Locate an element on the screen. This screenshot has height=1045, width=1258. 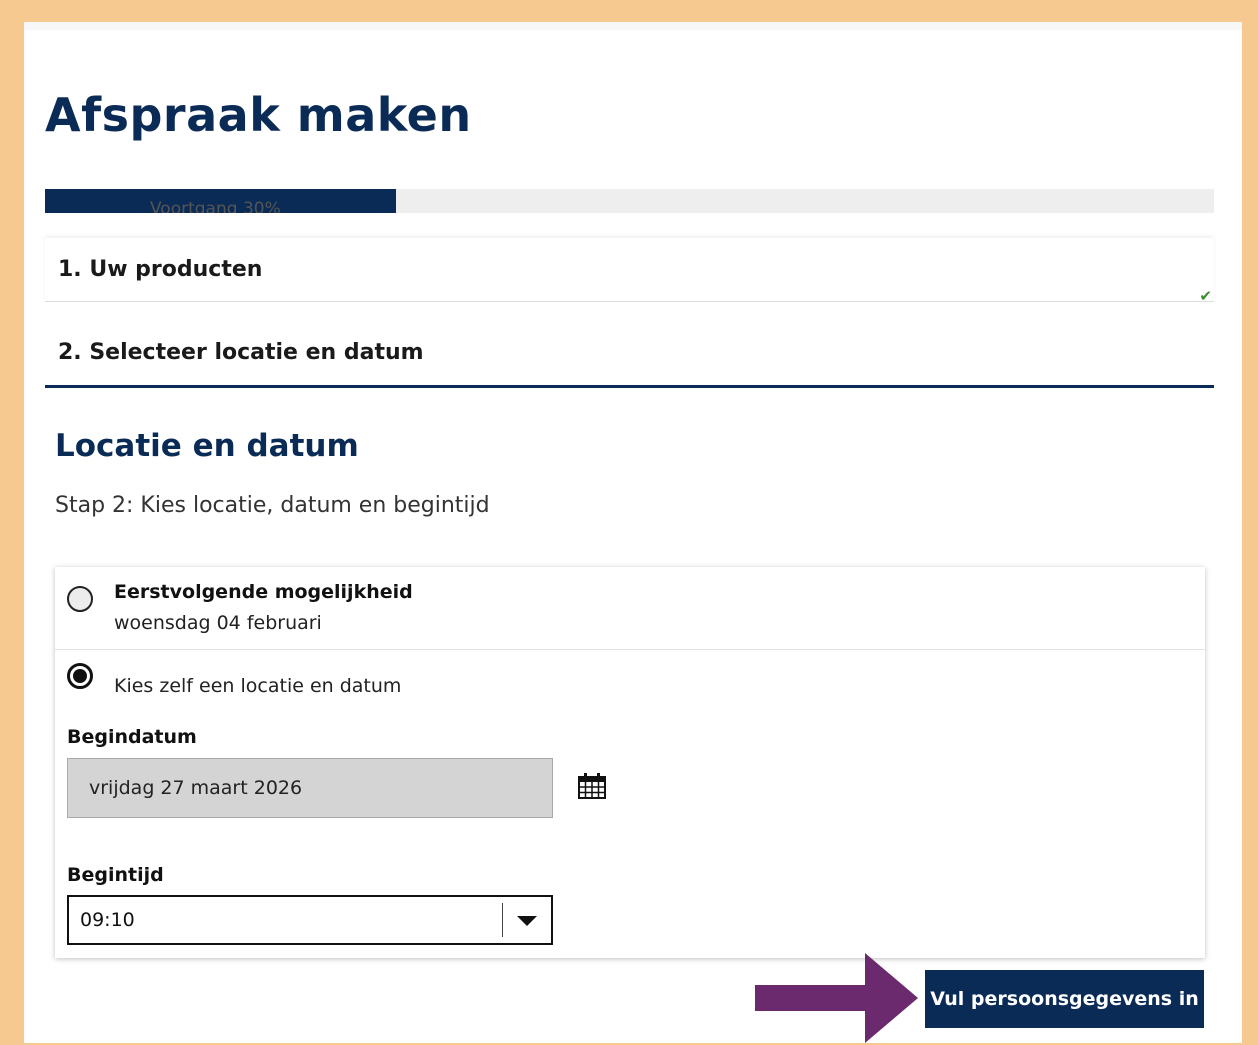
radio-choose-self is located at coordinates (80, 676).